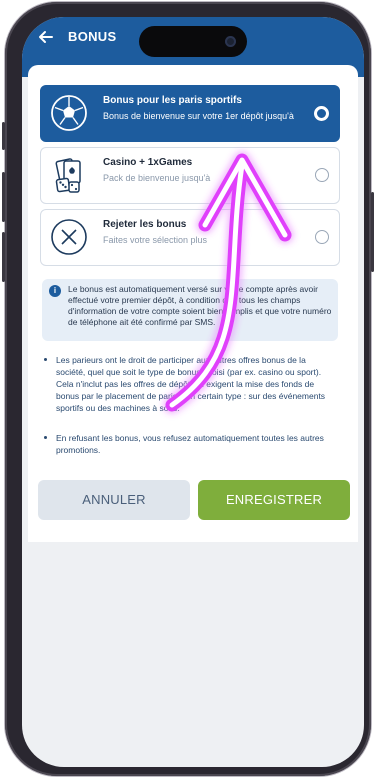 Image resolution: width=377 pixels, height=780 pixels. I want to click on phone-volume-down-button, so click(3, 257).